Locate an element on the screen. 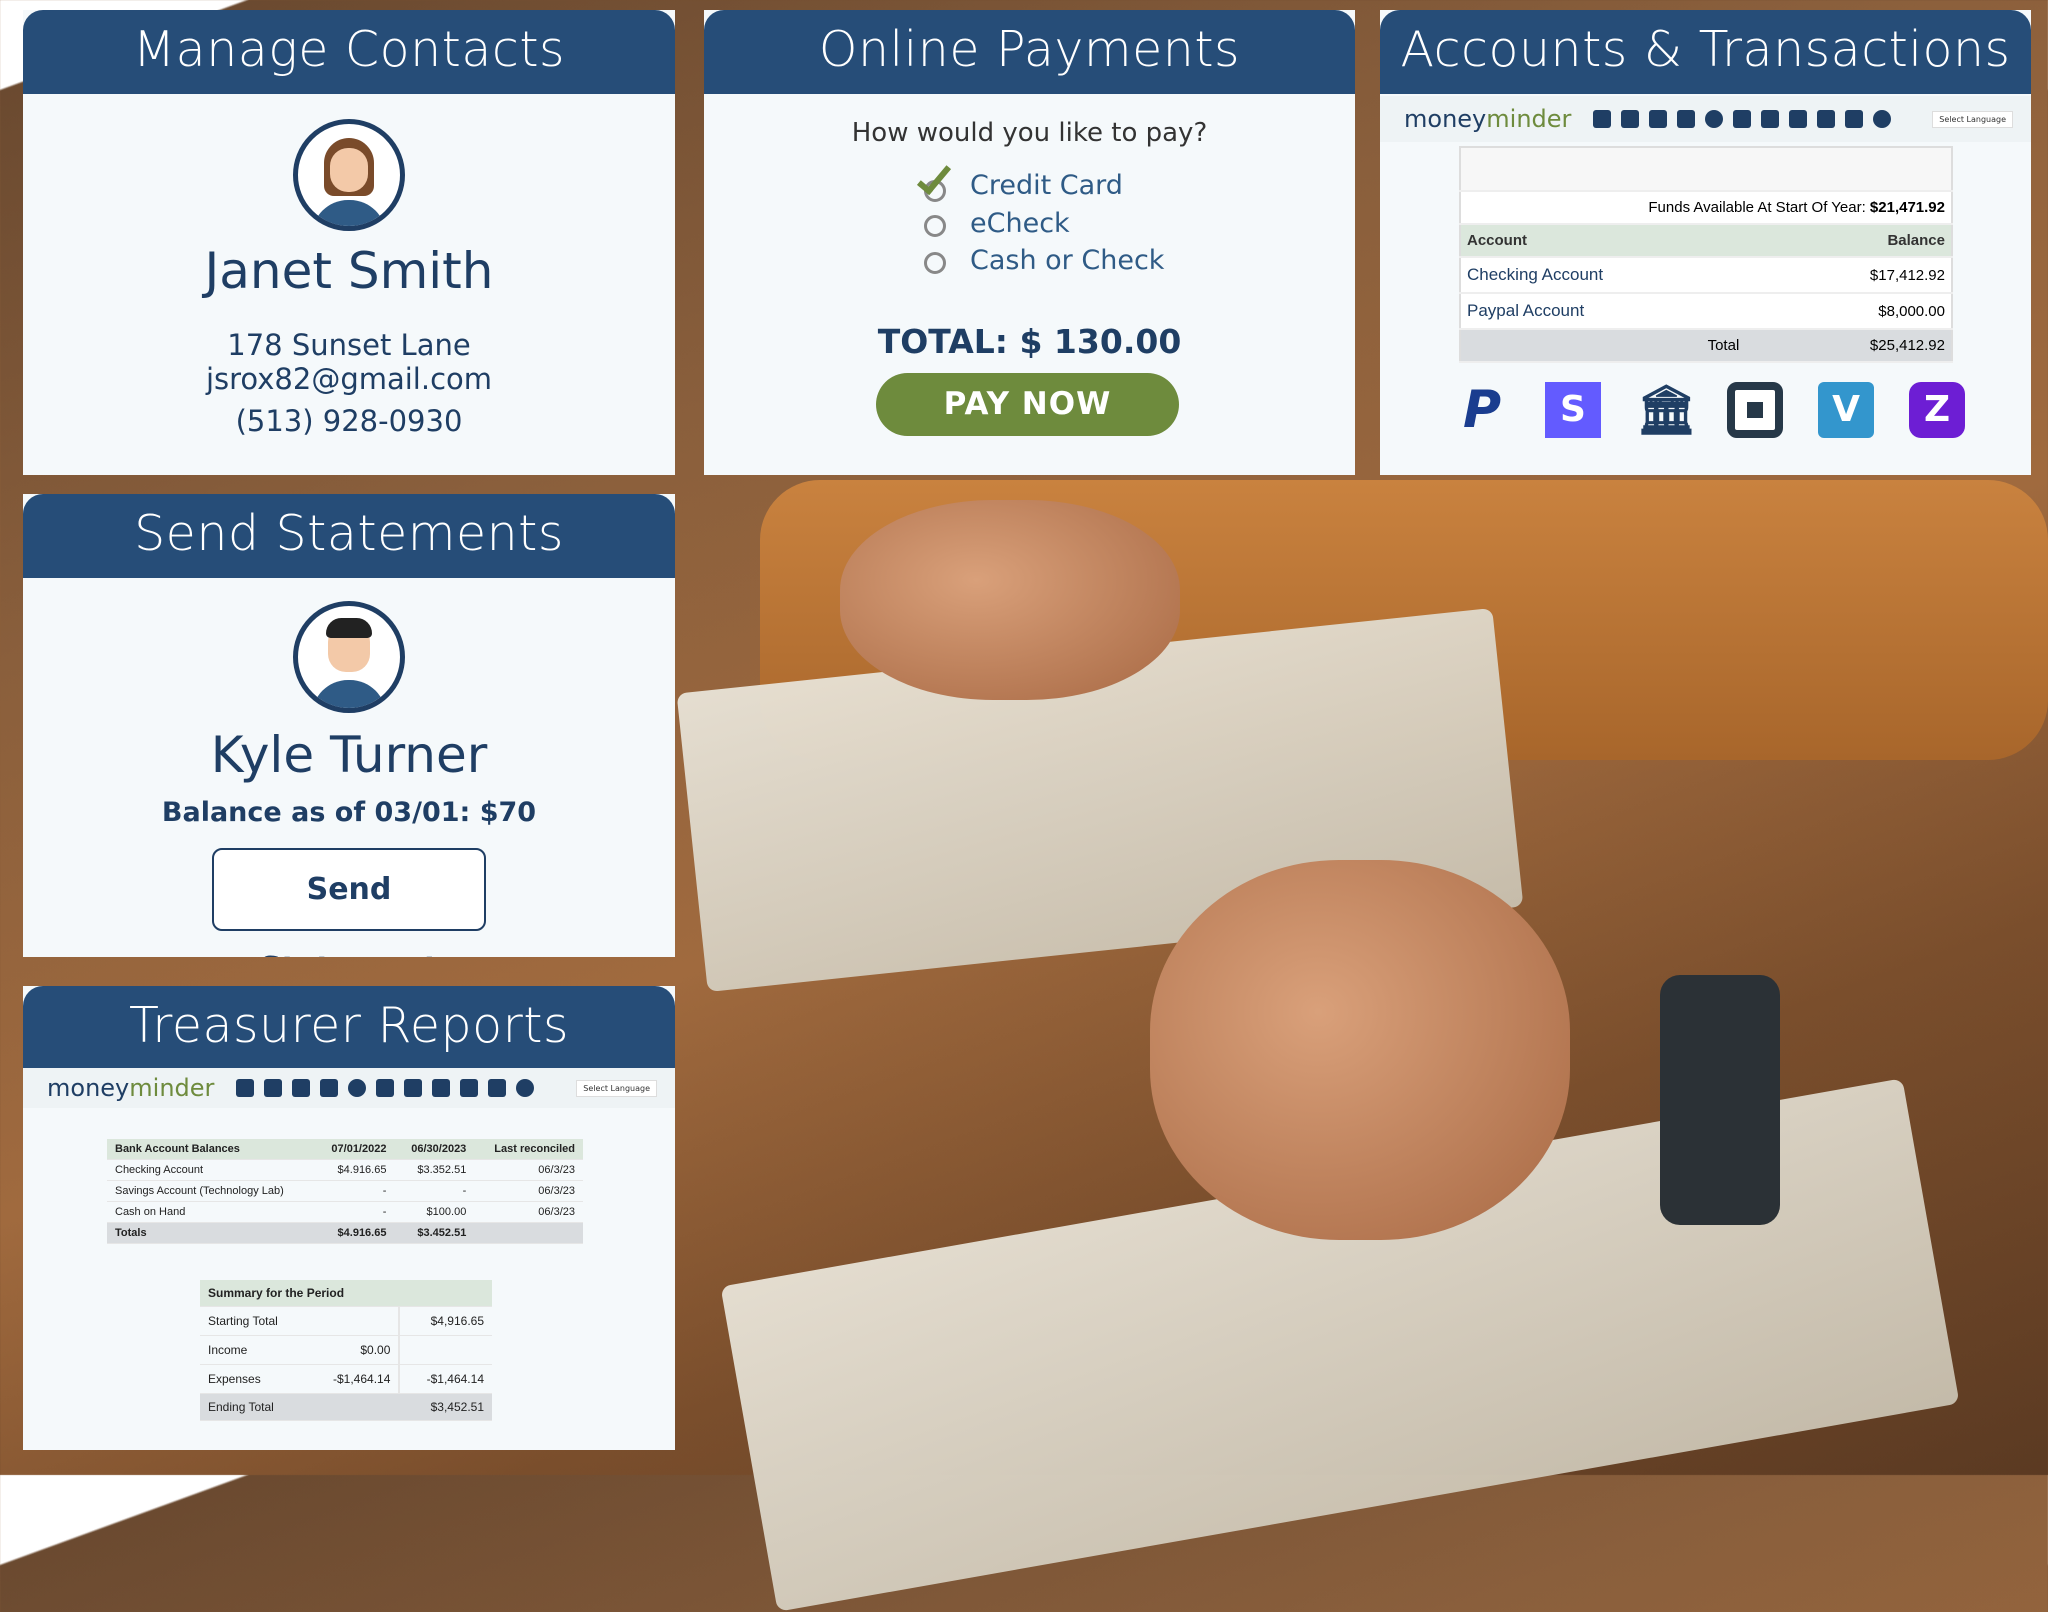 The height and width of the screenshot is (1612, 2048). stripe-icon: S is located at coordinates (1573, 410).